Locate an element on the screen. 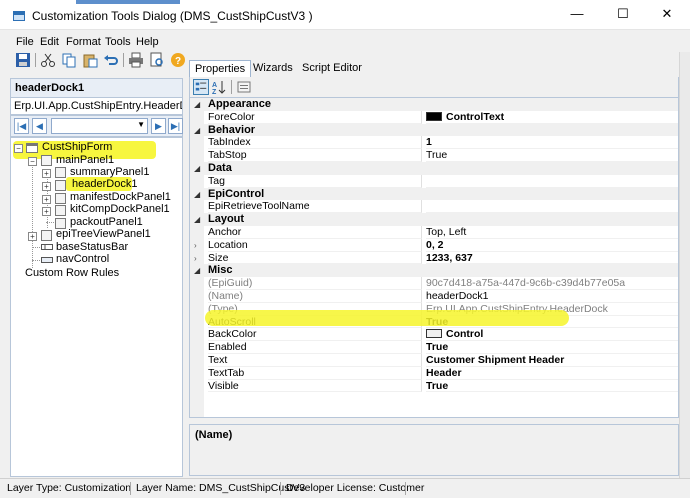 The image size is (690, 498). property-row: (Name) headerDock1 is located at coordinates (434, 296).